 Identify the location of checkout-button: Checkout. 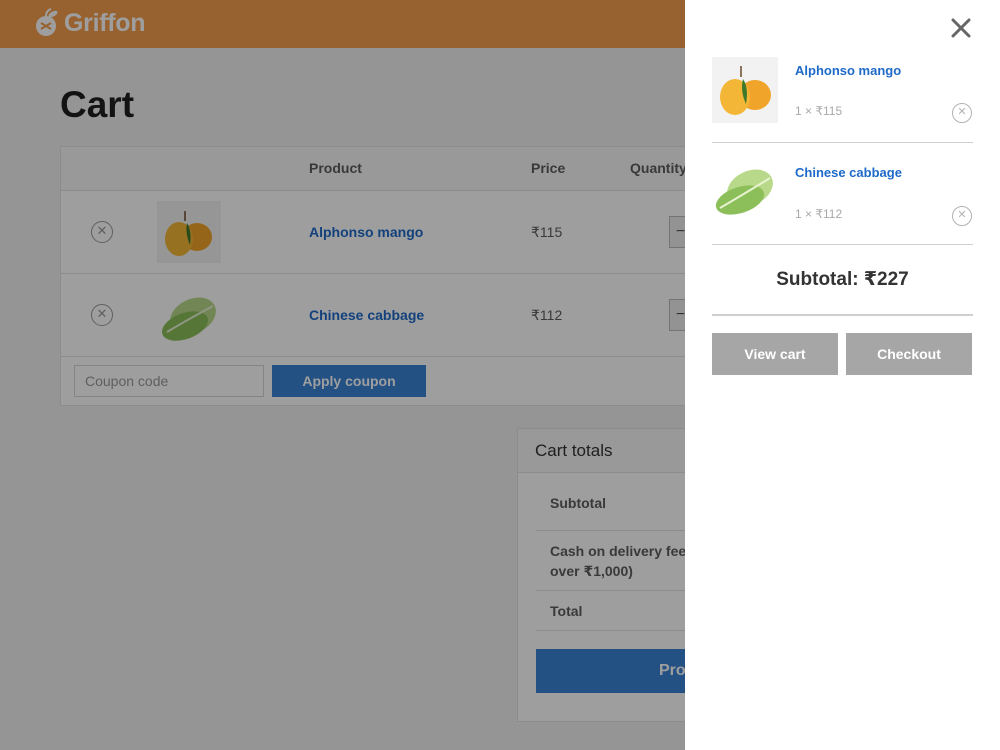
(909, 354).